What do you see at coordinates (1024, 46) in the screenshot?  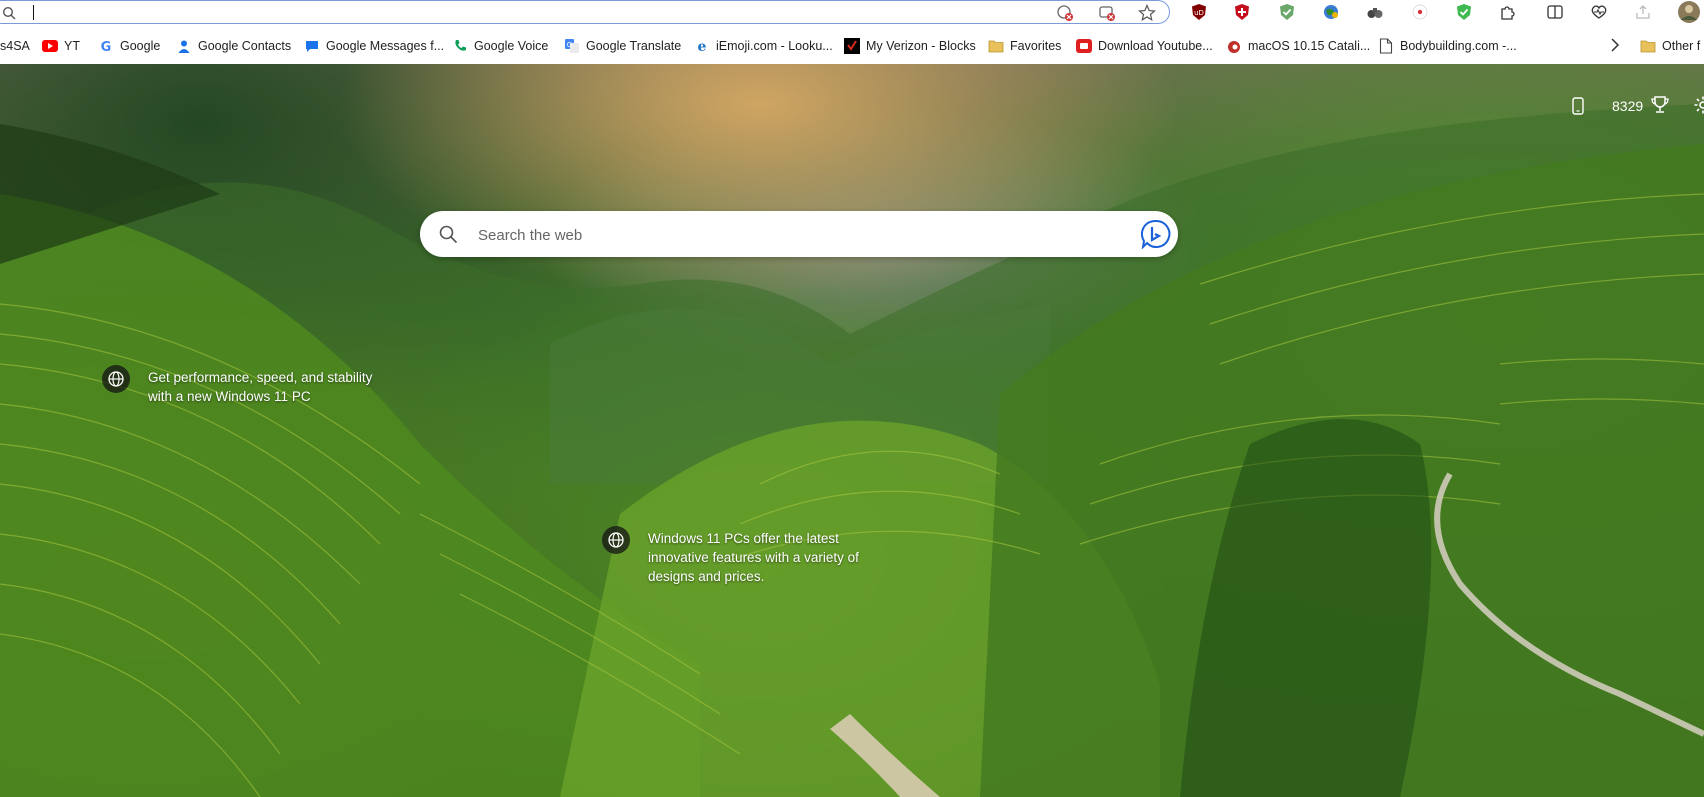 I see `bookmark-item: Favorites` at bounding box center [1024, 46].